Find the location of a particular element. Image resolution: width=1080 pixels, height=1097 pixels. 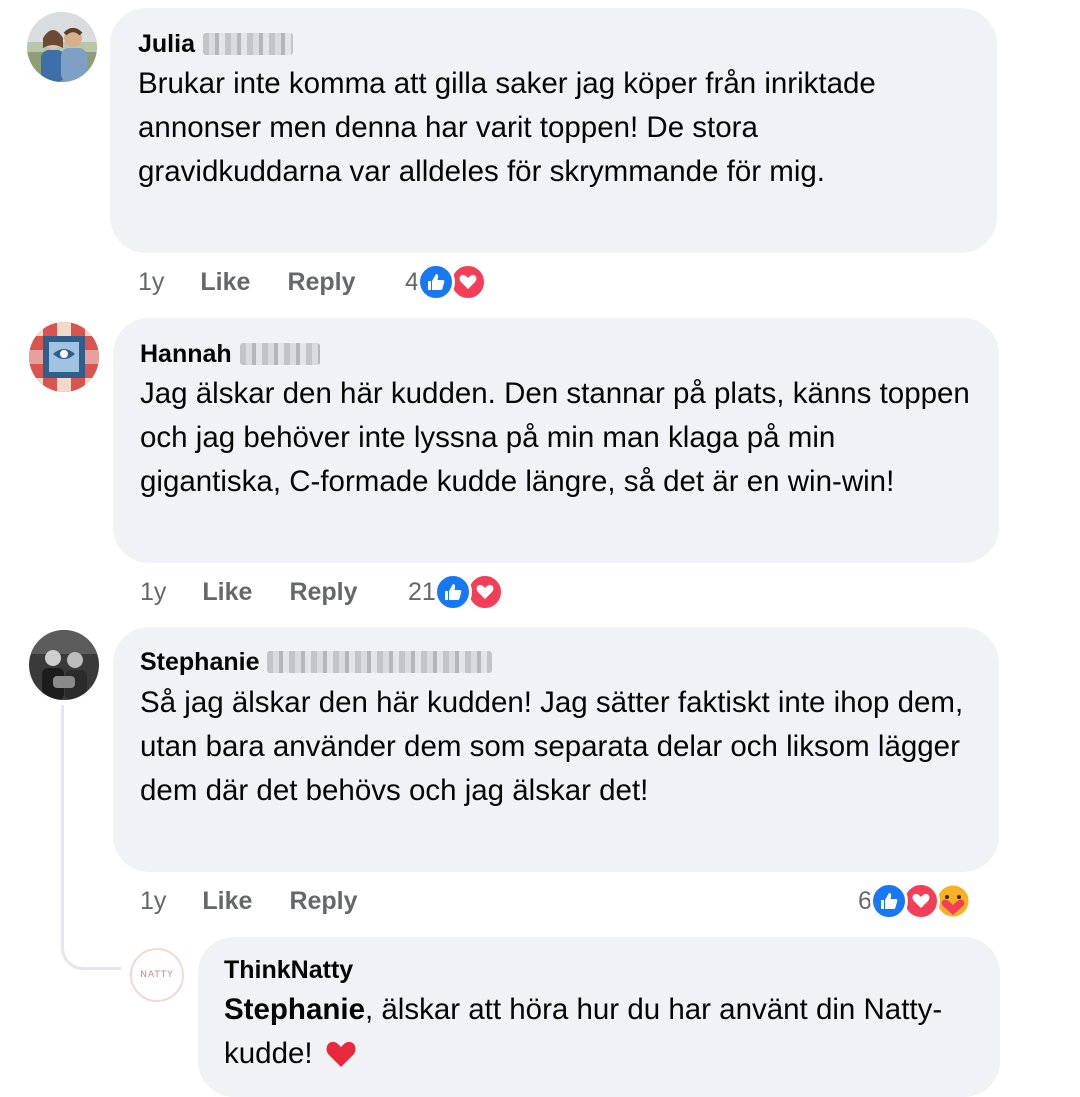

comment-author: Stephanie is located at coordinates (316, 662).